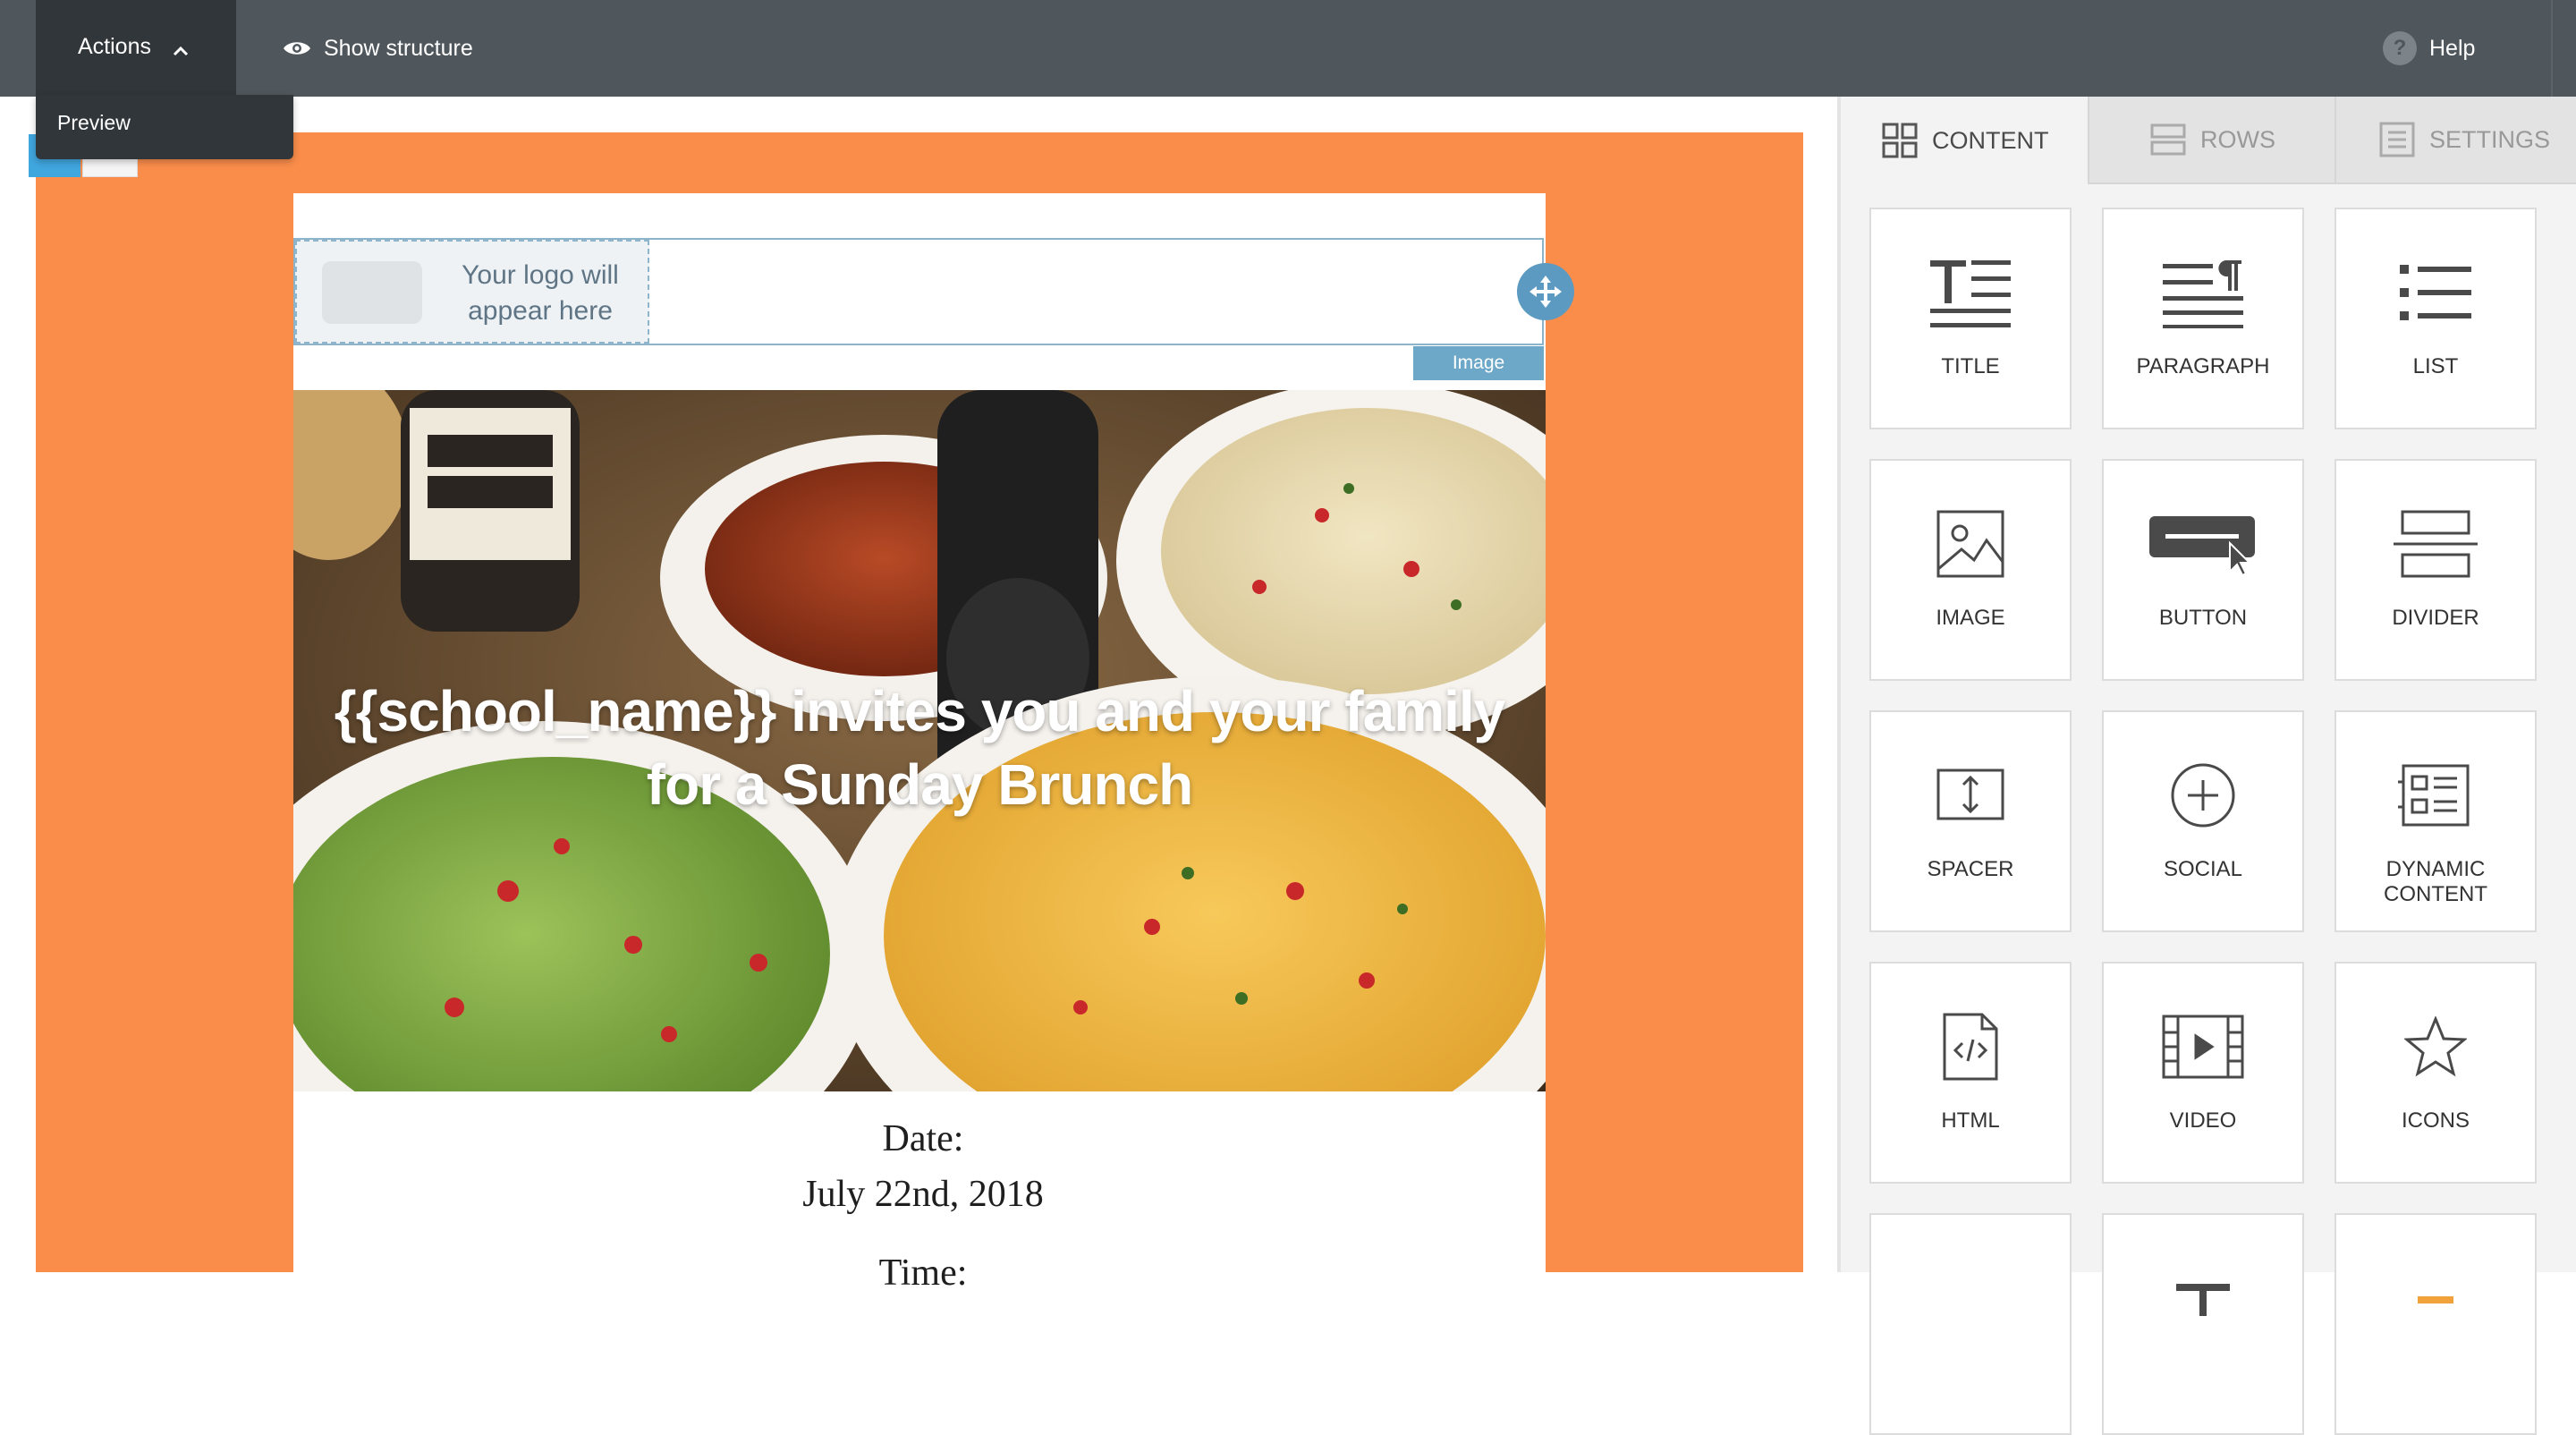  Describe the element at coordinates (2435, 881) in the screenshot. I see `block-dynamic-content-label: DYNAMIC CONTENT` at that location.